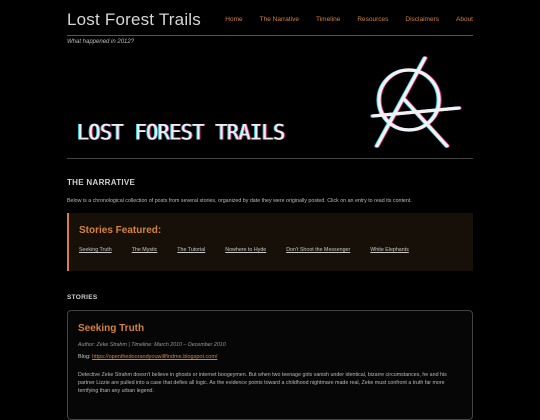  I want to click on story-link-the-mystic: The Mystic, so click(145, 250).